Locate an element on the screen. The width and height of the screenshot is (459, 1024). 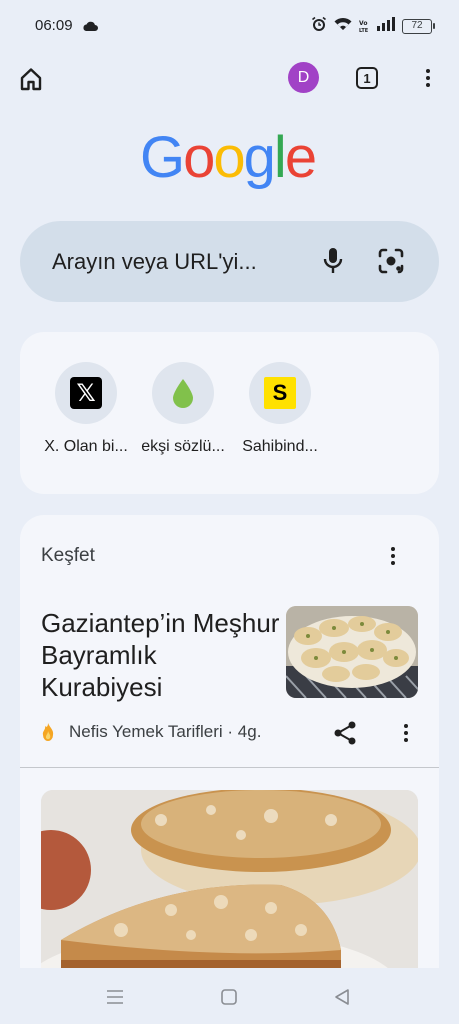
article-source-row: Nefis Yemek Tarifleri · 4g. is located at coordinates (151, 732).